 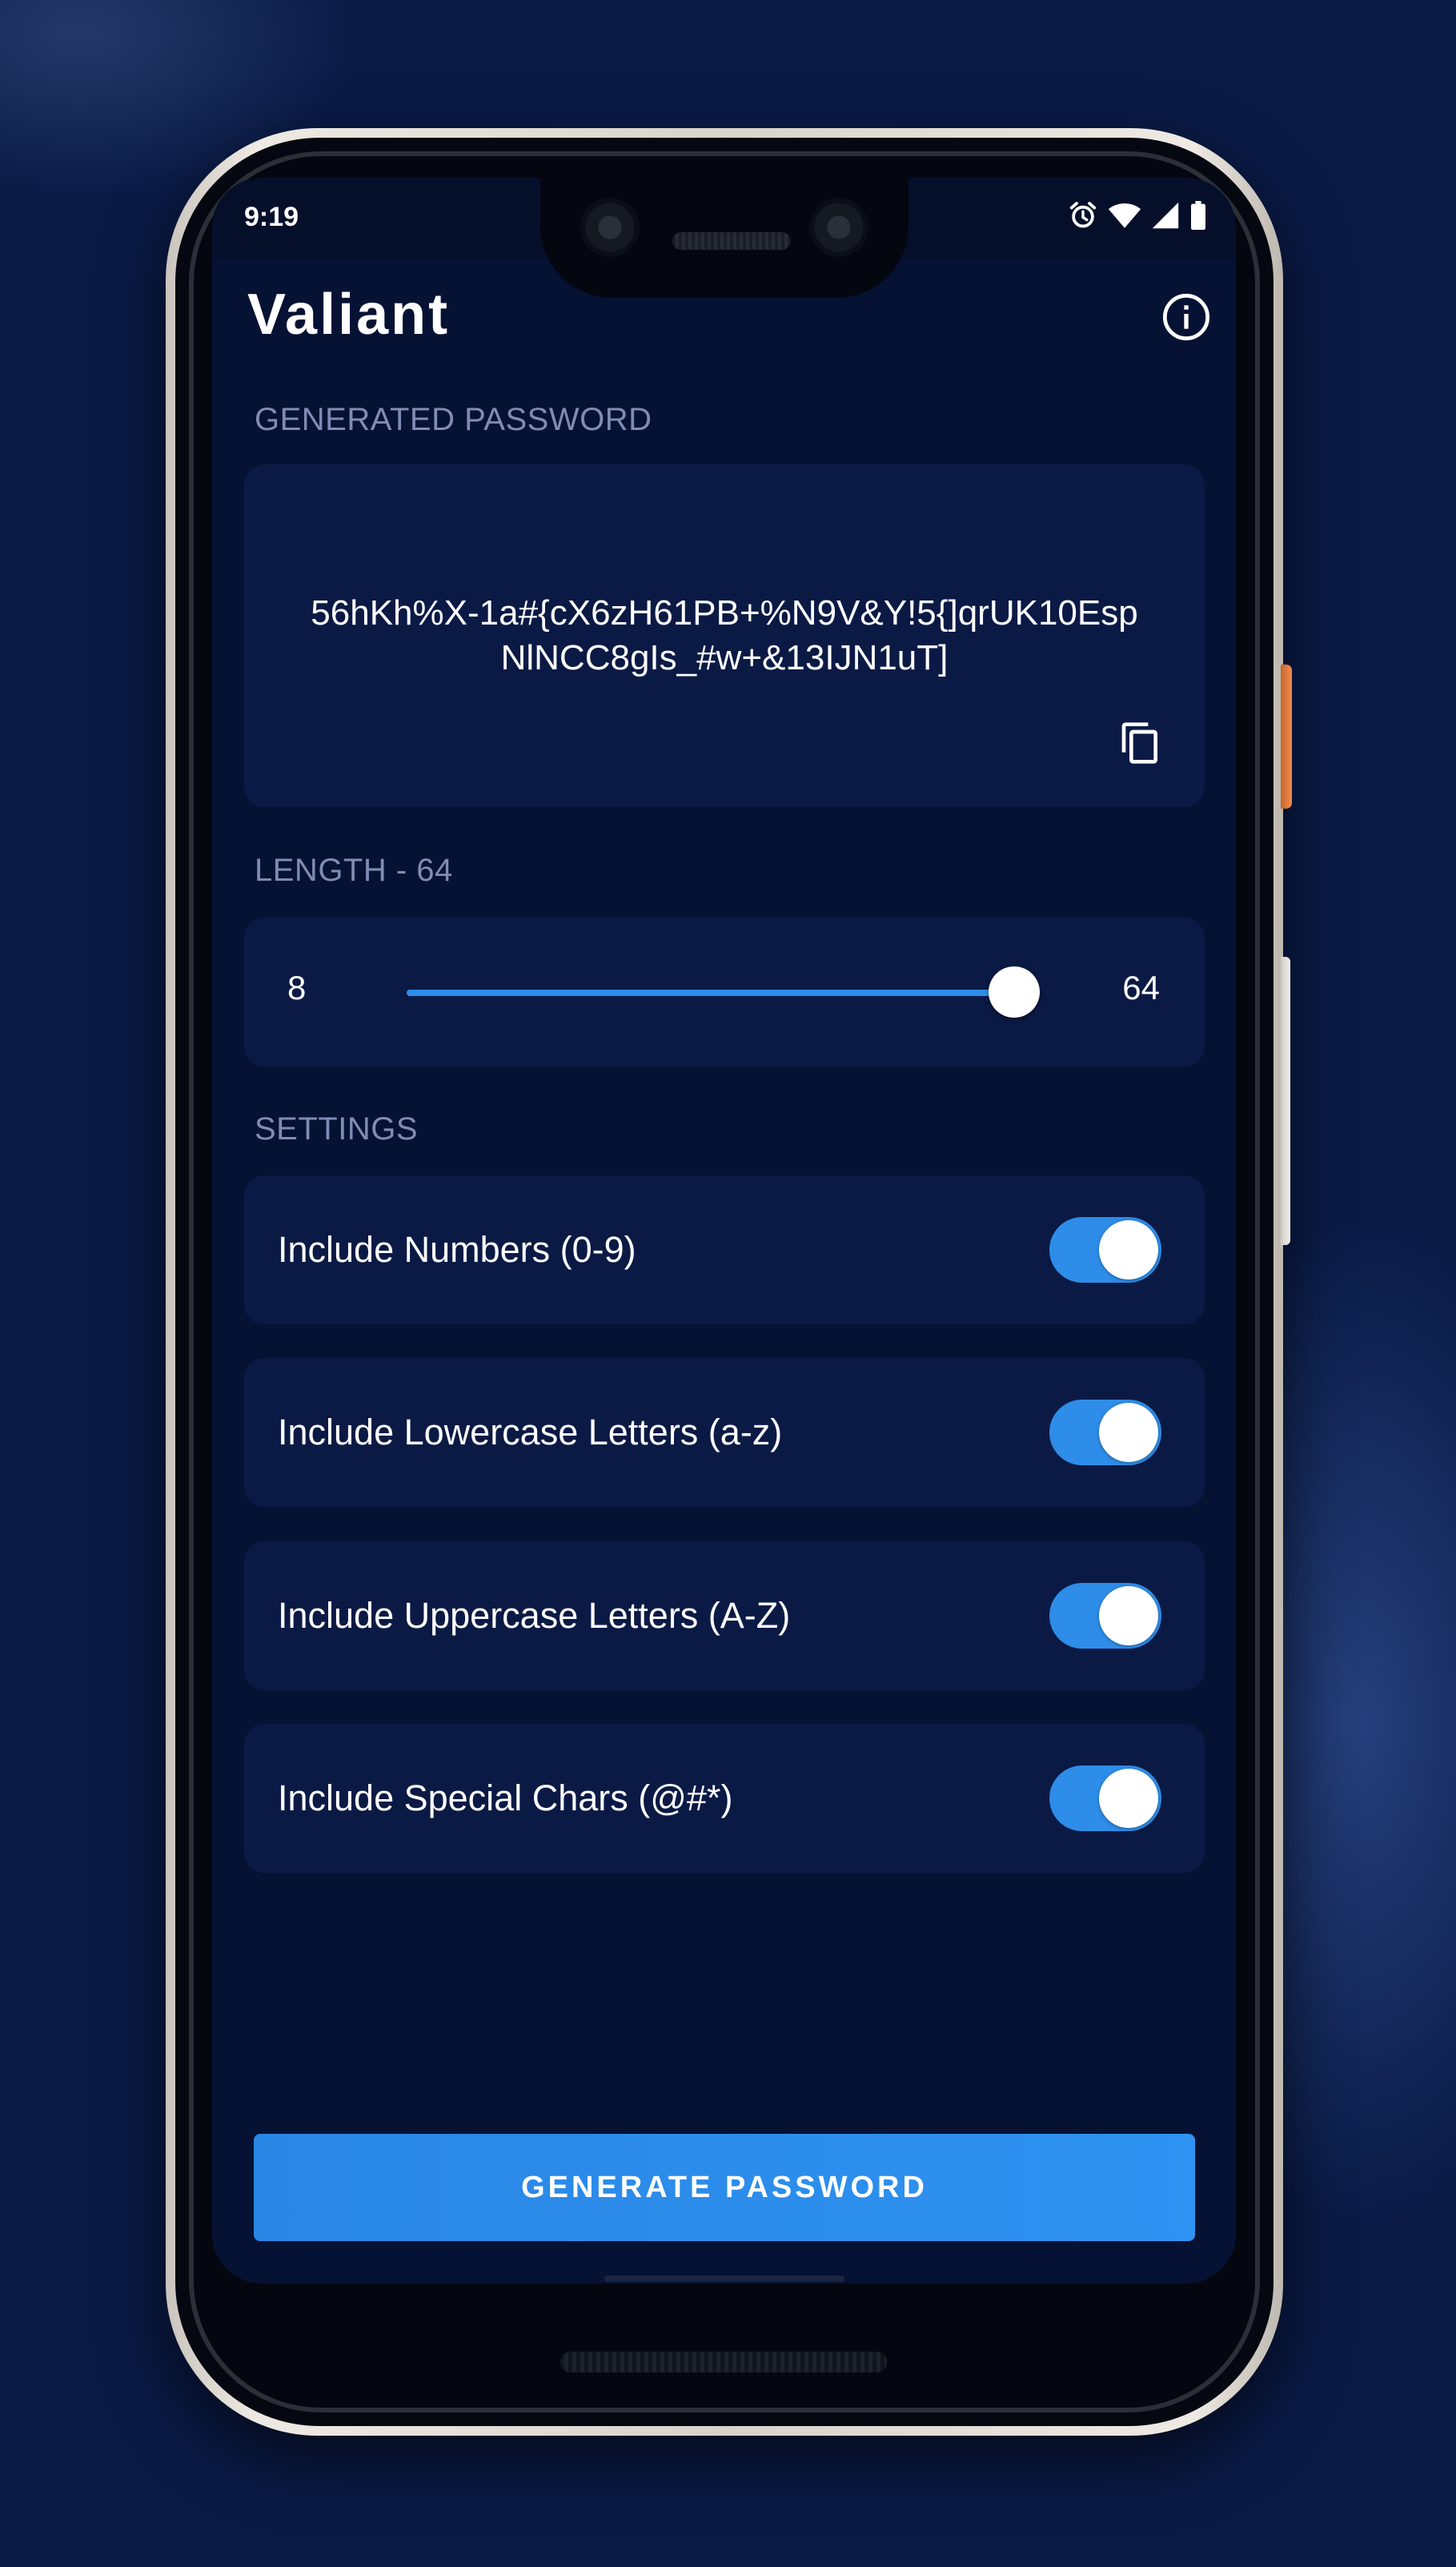 I want to click on copy-icon, so click(x=1139, y=743).